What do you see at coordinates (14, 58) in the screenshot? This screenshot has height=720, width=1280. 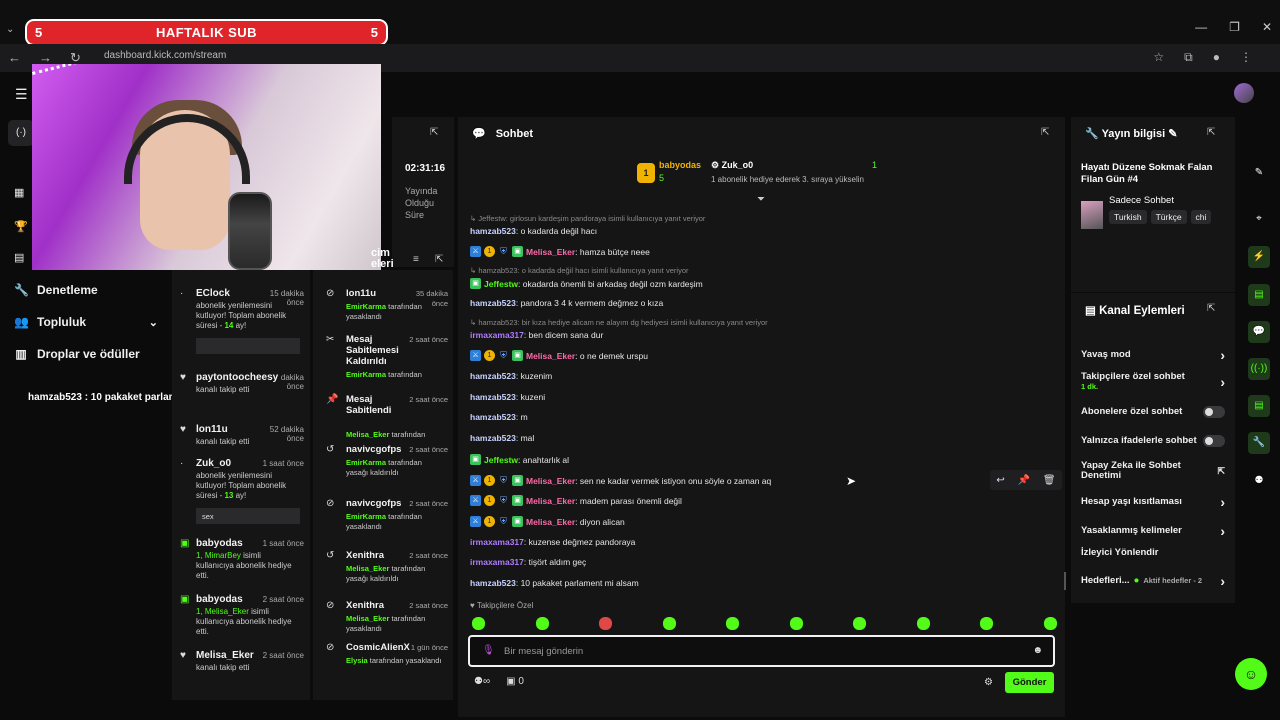 I see `back-icon: ←` at bounding box center [14, 58].